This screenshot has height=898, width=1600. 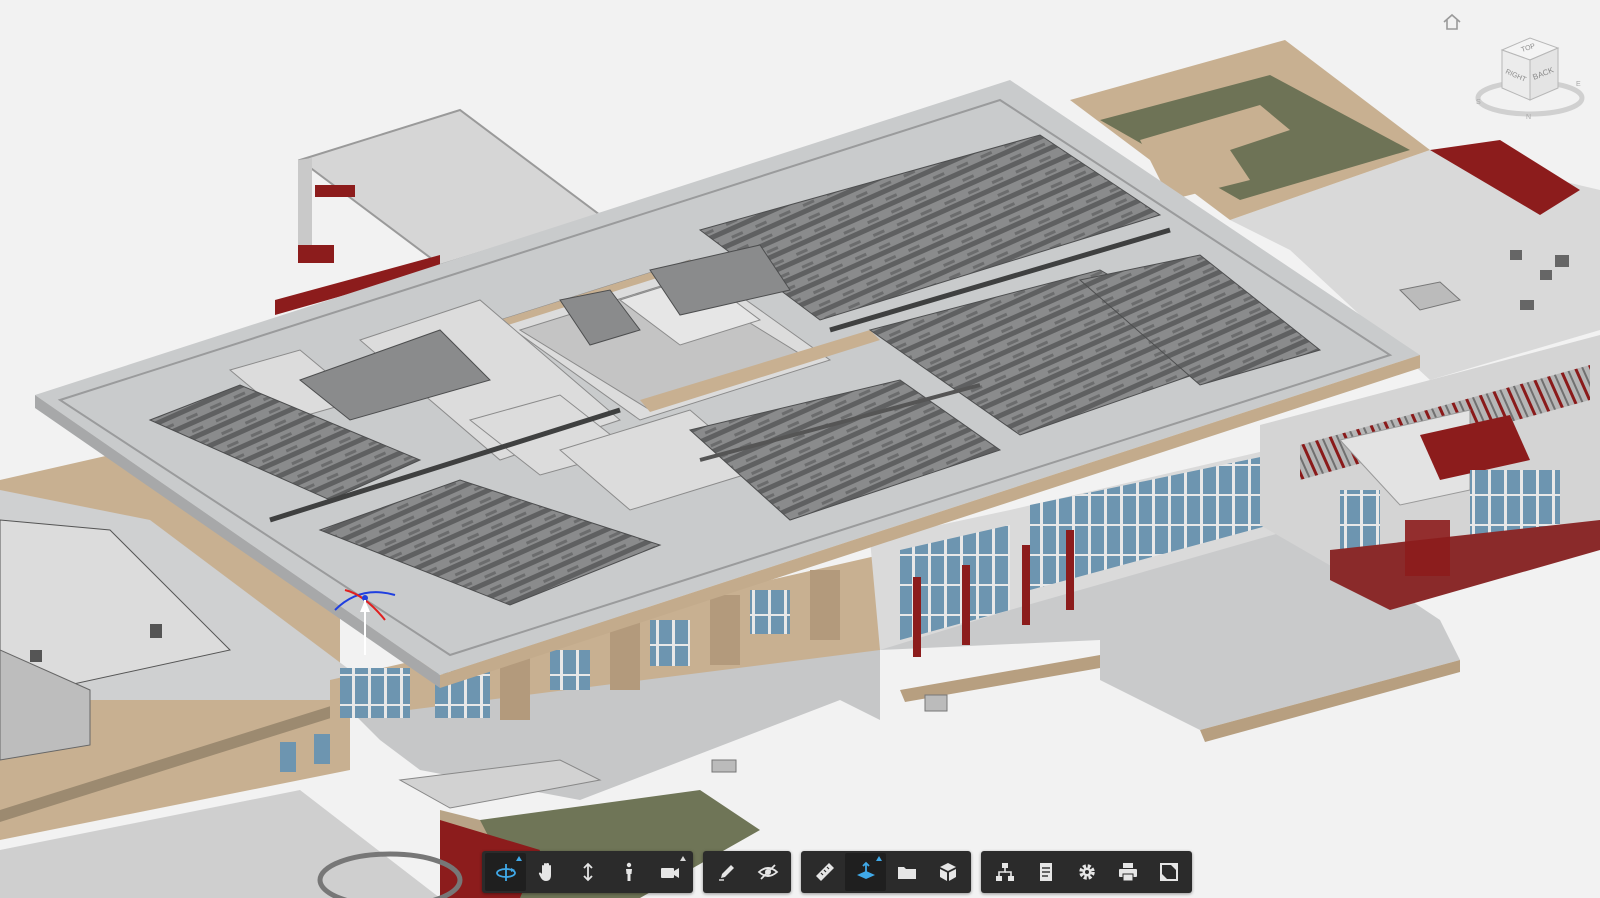 I want to click on fullscreen-button, so click(x=1168, y=872).